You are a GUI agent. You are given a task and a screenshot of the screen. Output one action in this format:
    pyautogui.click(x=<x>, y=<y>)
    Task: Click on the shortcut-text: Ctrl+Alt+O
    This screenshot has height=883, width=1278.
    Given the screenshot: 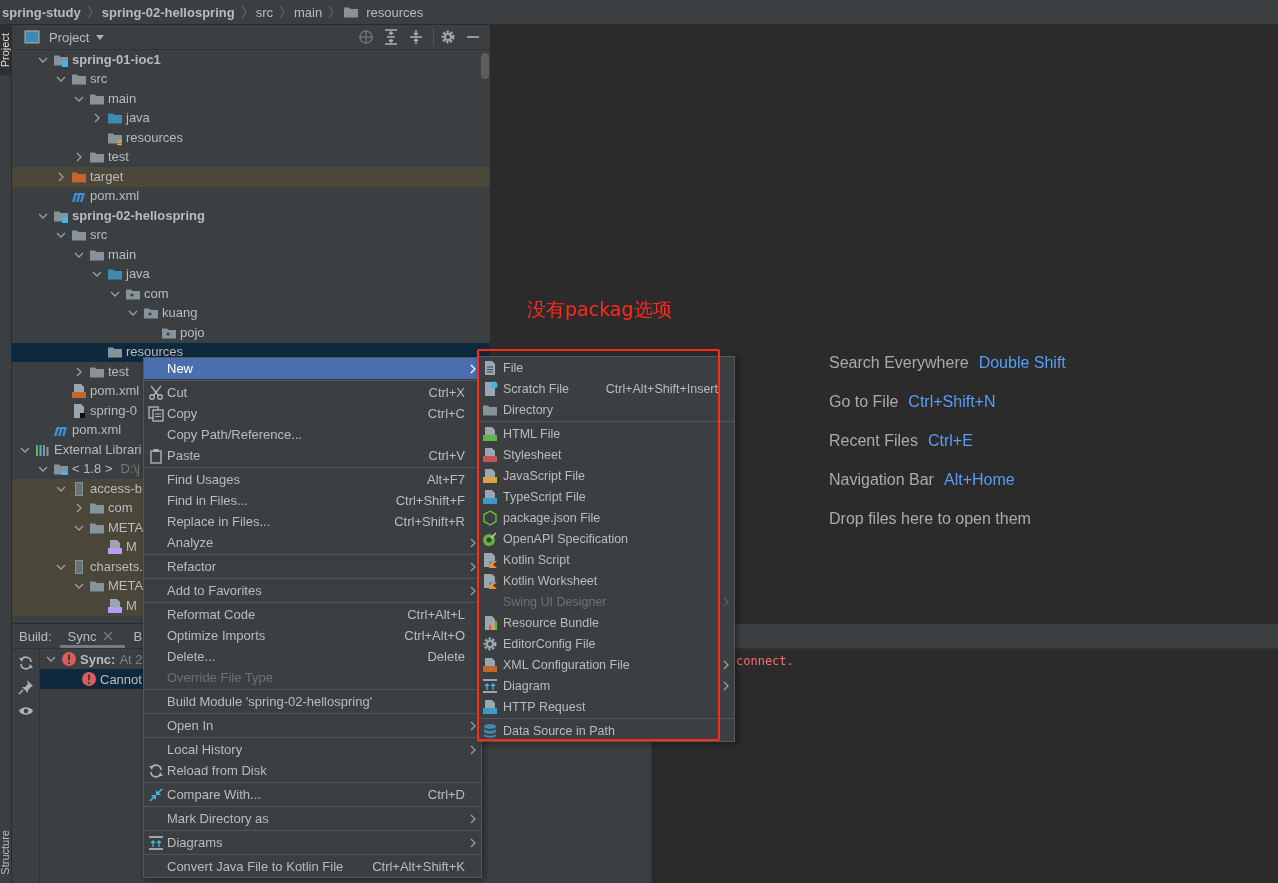 What is the action you would take?
    pyautogui.click(x=434, y=635)
    